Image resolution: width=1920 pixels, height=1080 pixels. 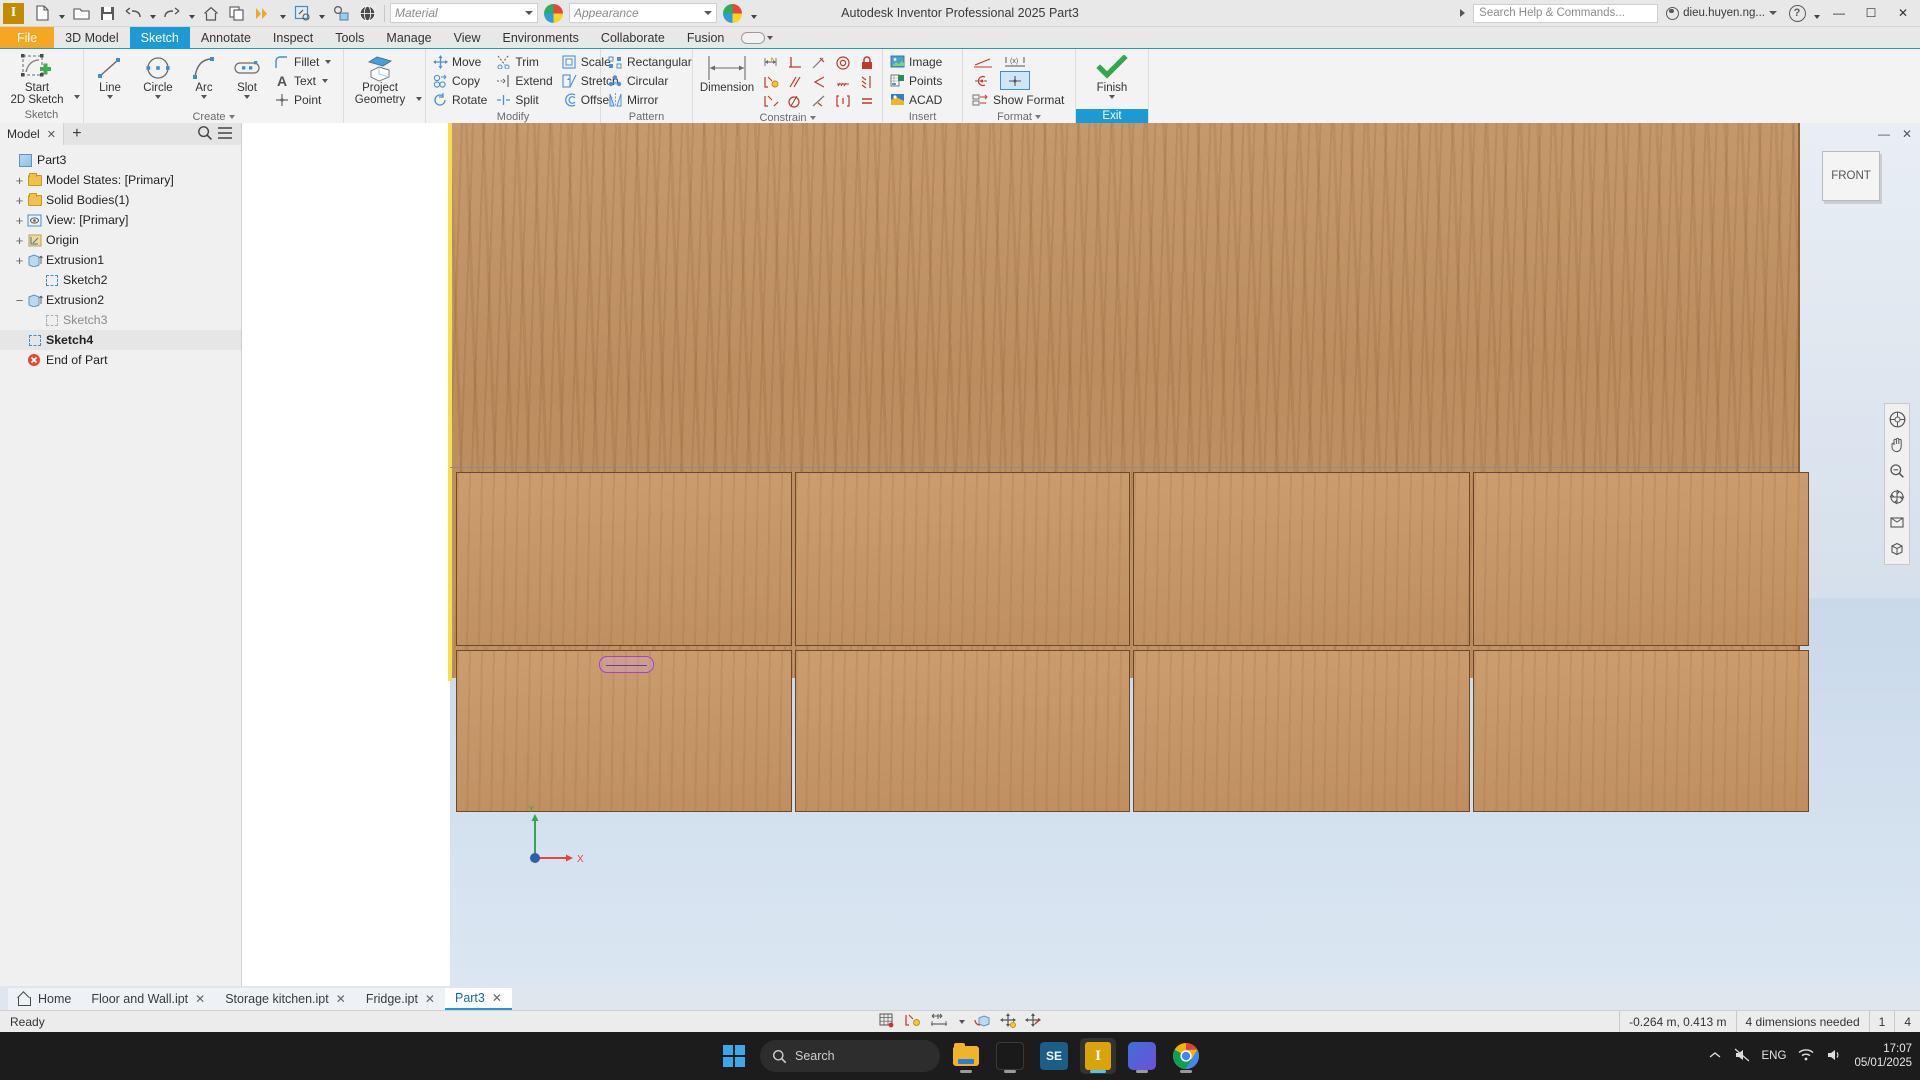 What do you see at coordinates (10, 160) in the screenshot?
I see `tree-expander` at bounding box center [10, 160].